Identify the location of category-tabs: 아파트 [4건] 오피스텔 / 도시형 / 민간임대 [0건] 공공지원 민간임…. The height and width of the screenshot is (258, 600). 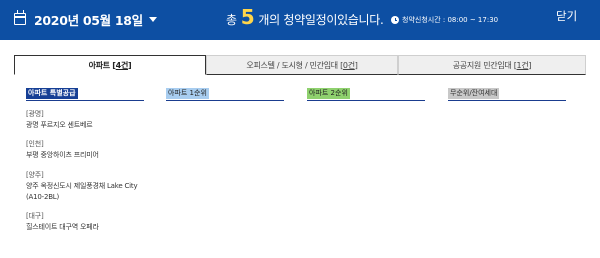
(300, 65).